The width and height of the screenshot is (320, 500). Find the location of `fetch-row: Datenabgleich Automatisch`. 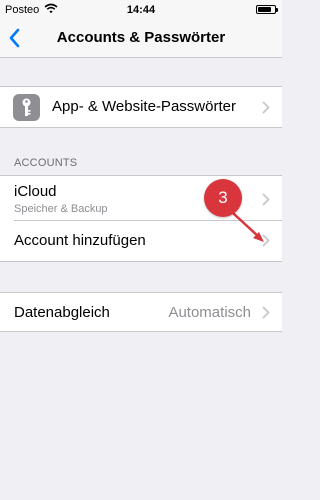

fetch-row: Datenabgleich Automatisch is located at coordinates (141, 312).